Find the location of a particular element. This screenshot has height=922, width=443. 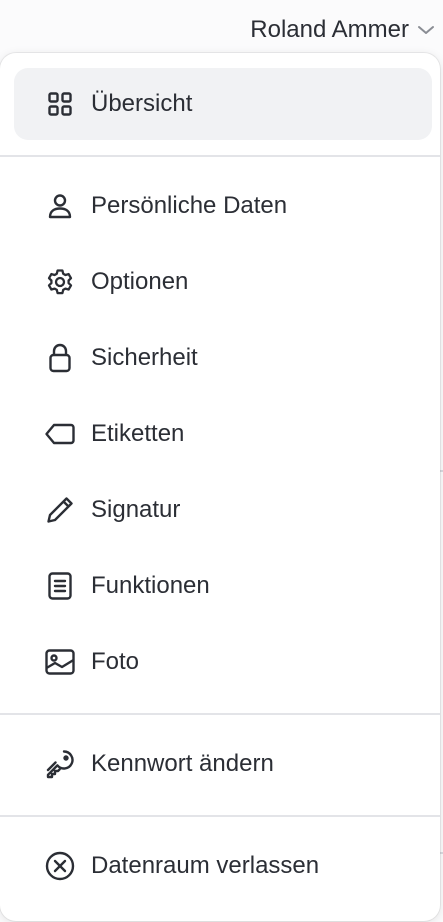

menu-item-functions: Funktionen is located at coordinates (223, 586).